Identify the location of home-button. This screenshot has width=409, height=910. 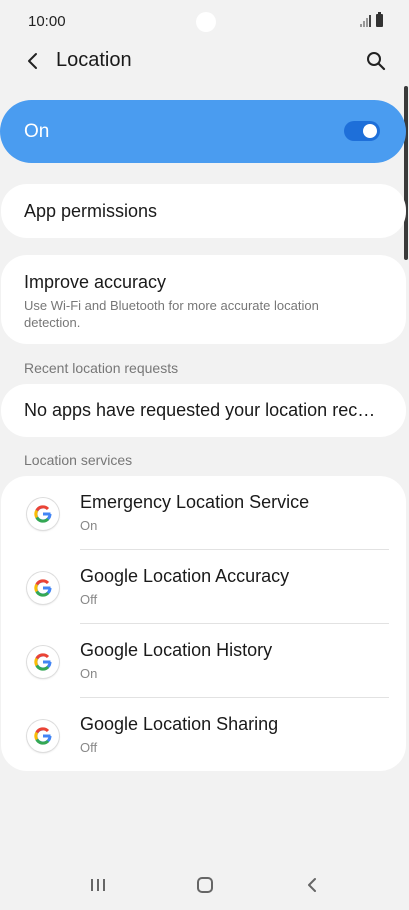
(205, 885).